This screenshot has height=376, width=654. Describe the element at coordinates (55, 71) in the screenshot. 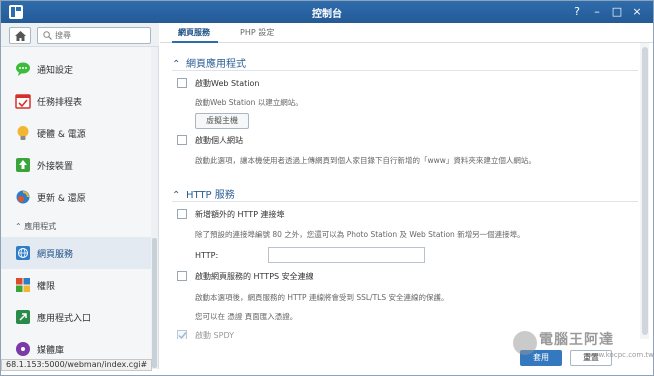

I see `sidebar-item-label: 通知設定` at that location.